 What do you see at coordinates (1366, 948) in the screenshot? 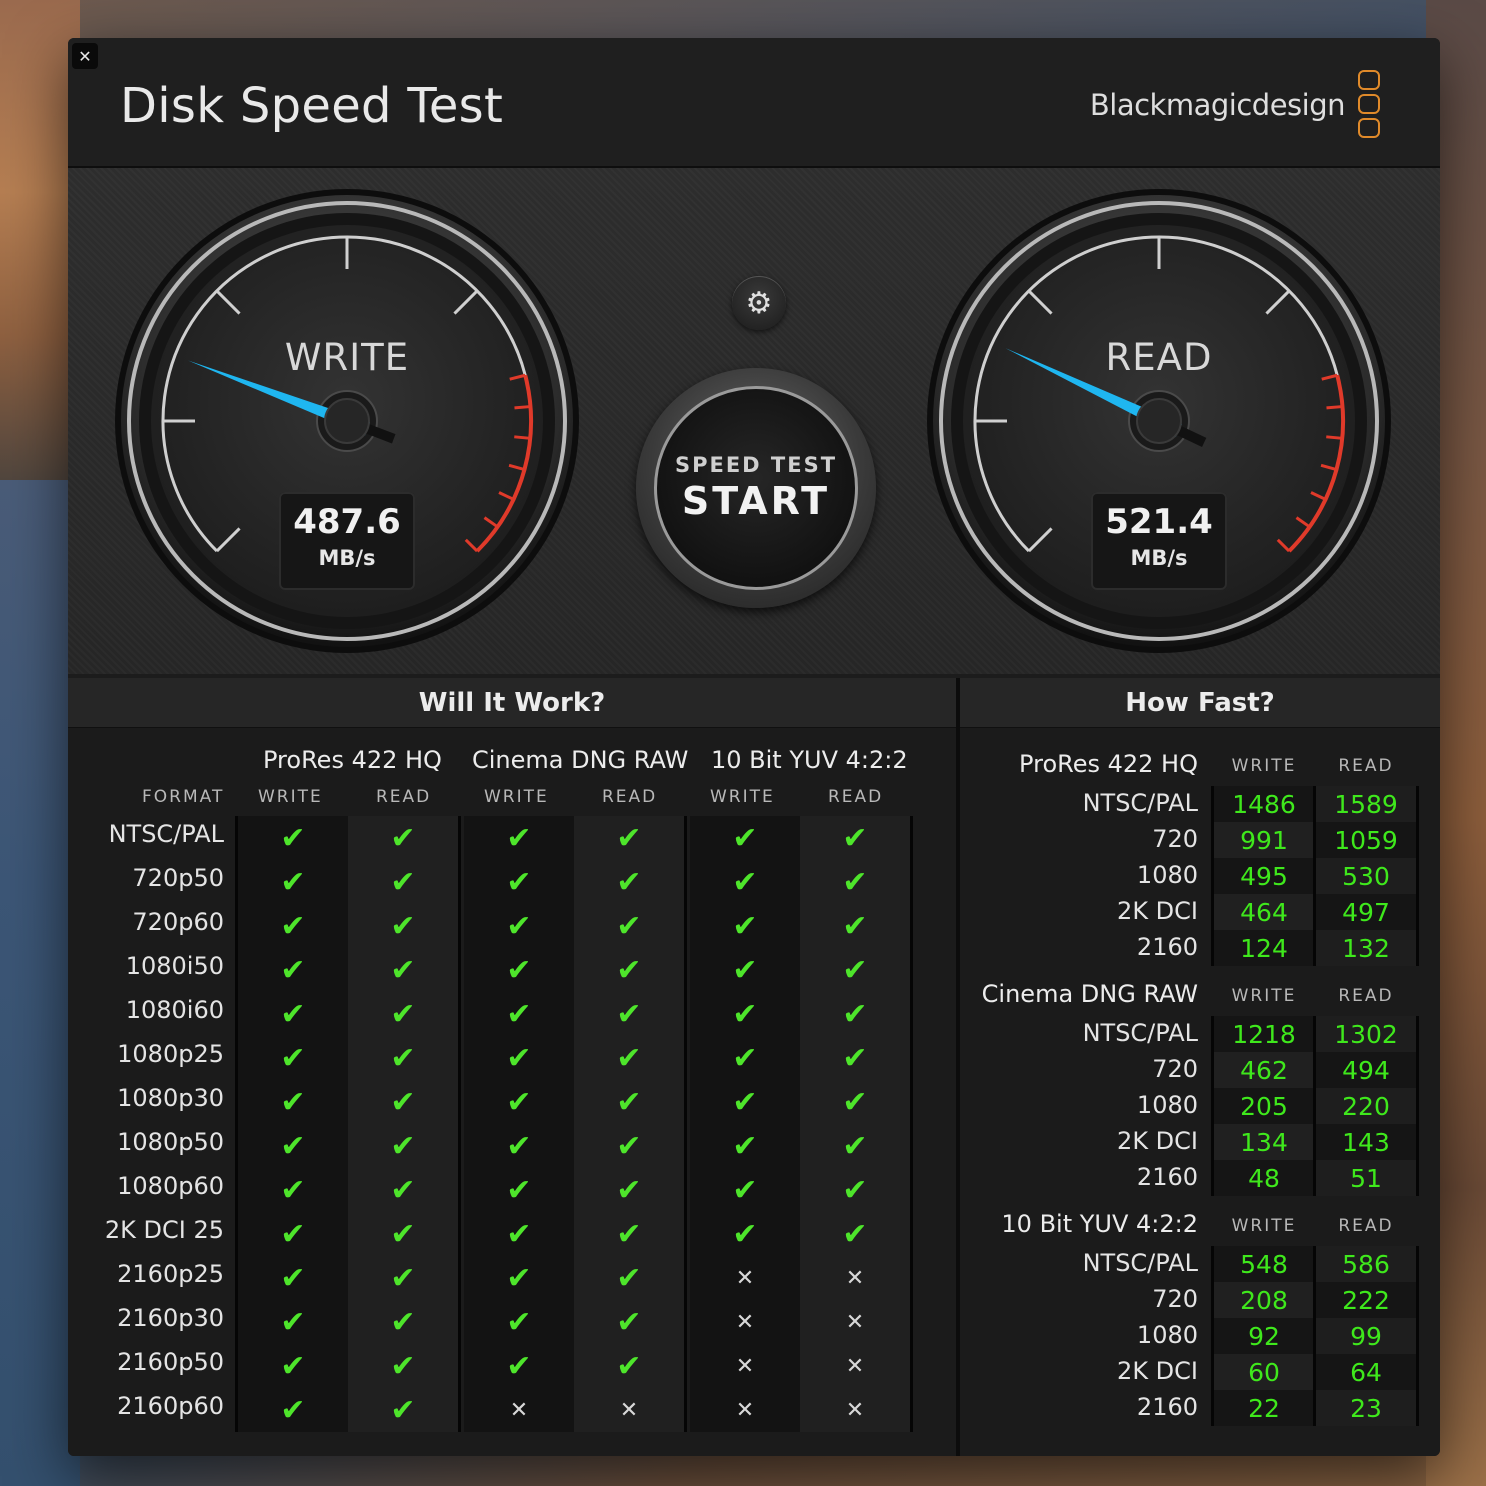
I see `read-speed-value: 132` at bounding box center [1366, 948].